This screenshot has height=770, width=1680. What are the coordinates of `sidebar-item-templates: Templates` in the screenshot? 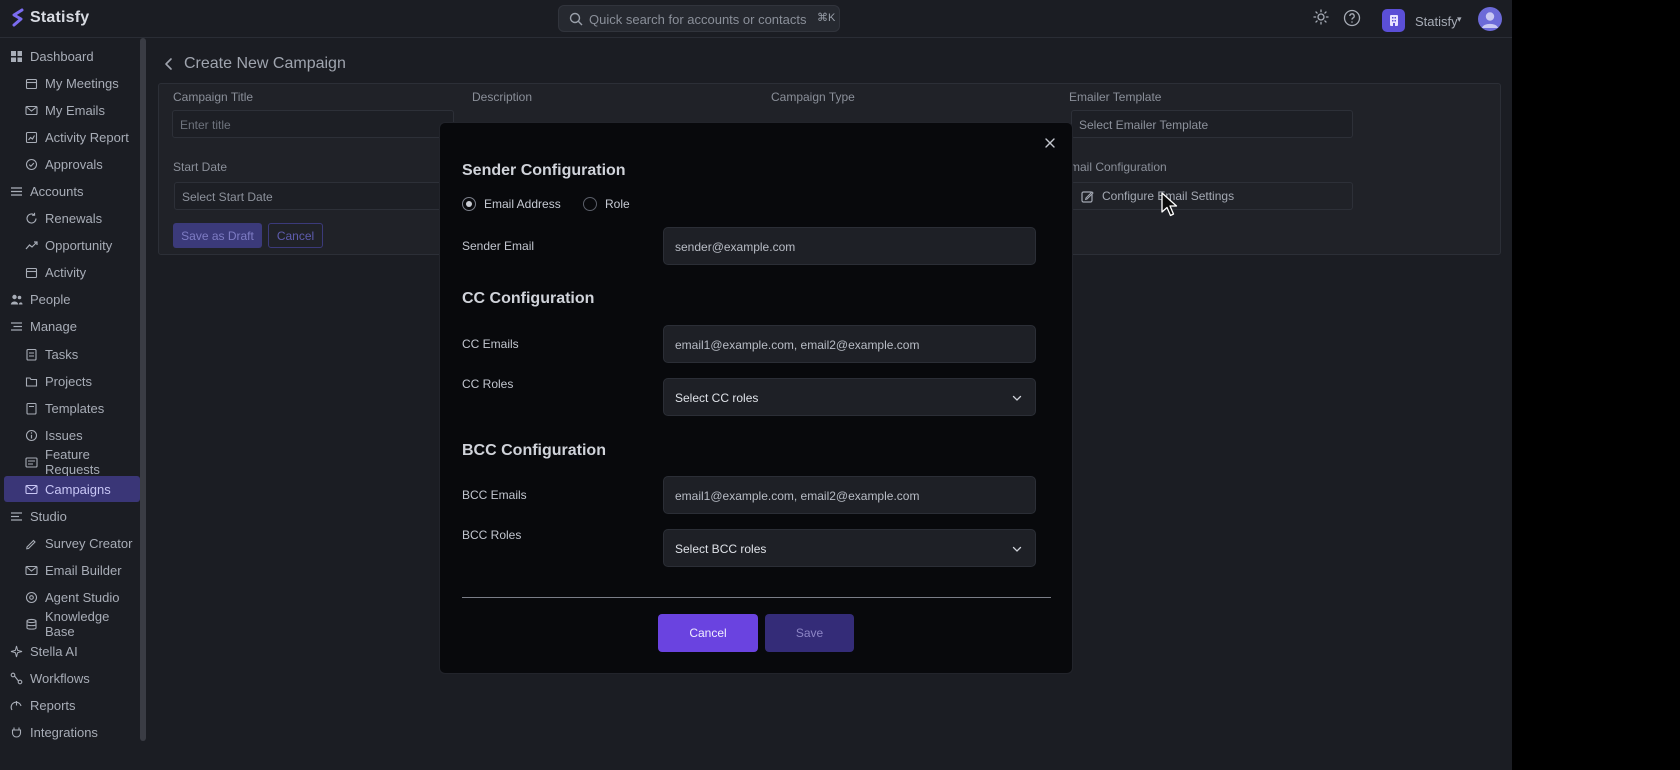 It's located at (72, 408).